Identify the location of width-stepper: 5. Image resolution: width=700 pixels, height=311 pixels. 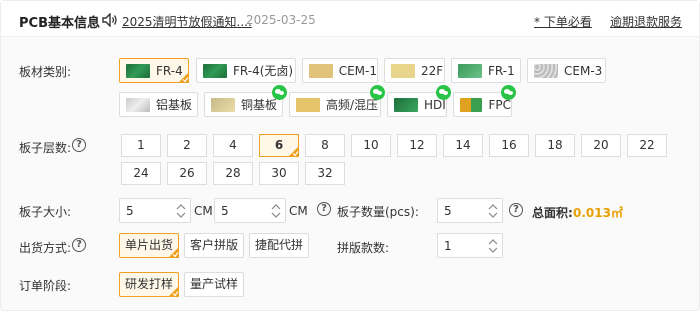
(155, 210).